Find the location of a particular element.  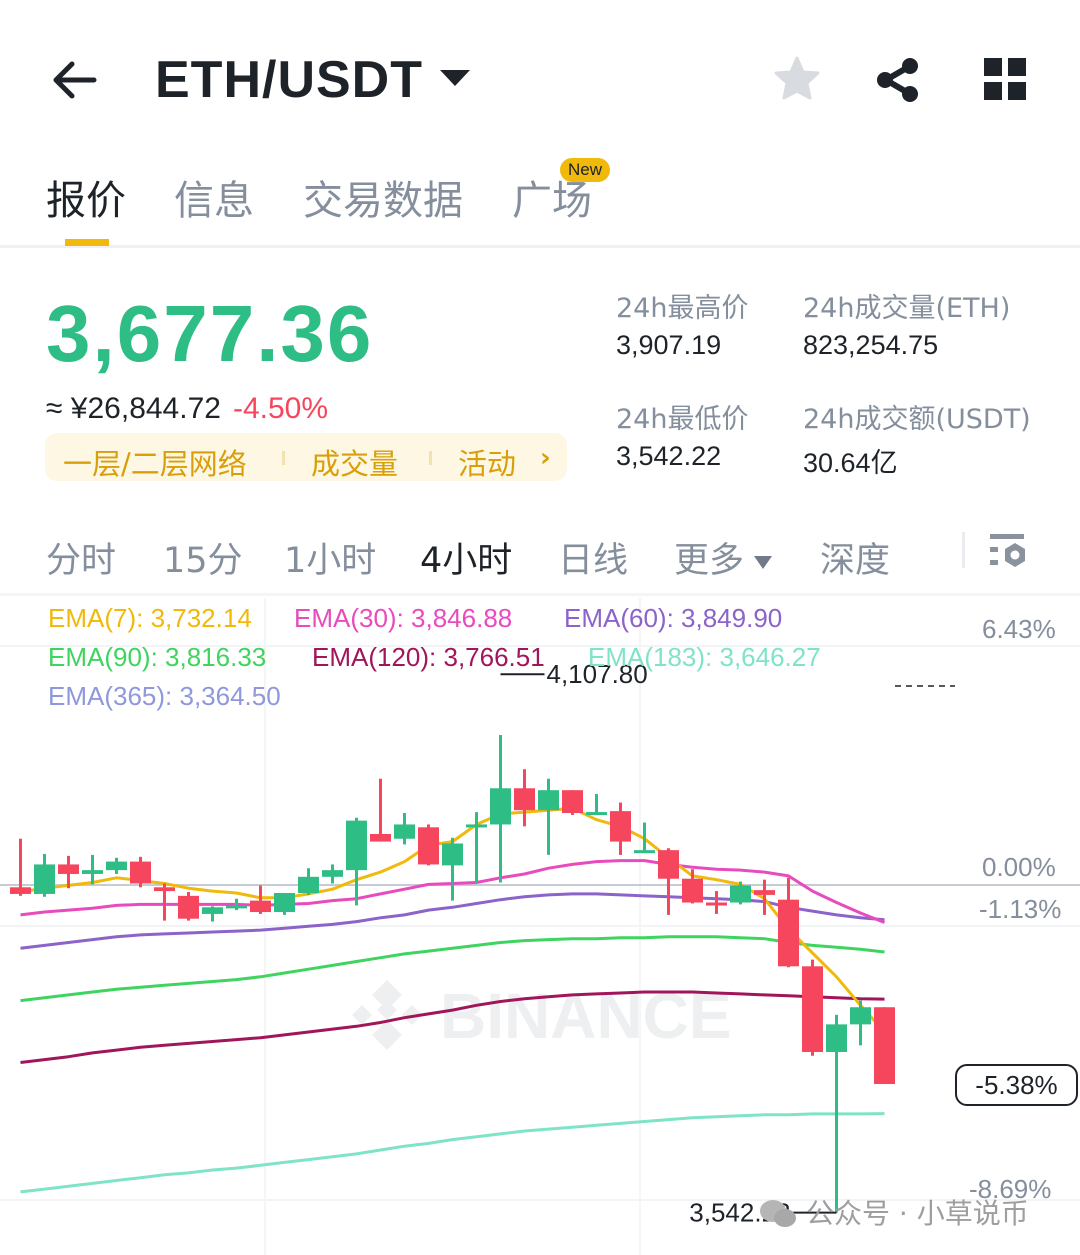

axis-label-top: 6.43% is located at coordinates (1019, 629).